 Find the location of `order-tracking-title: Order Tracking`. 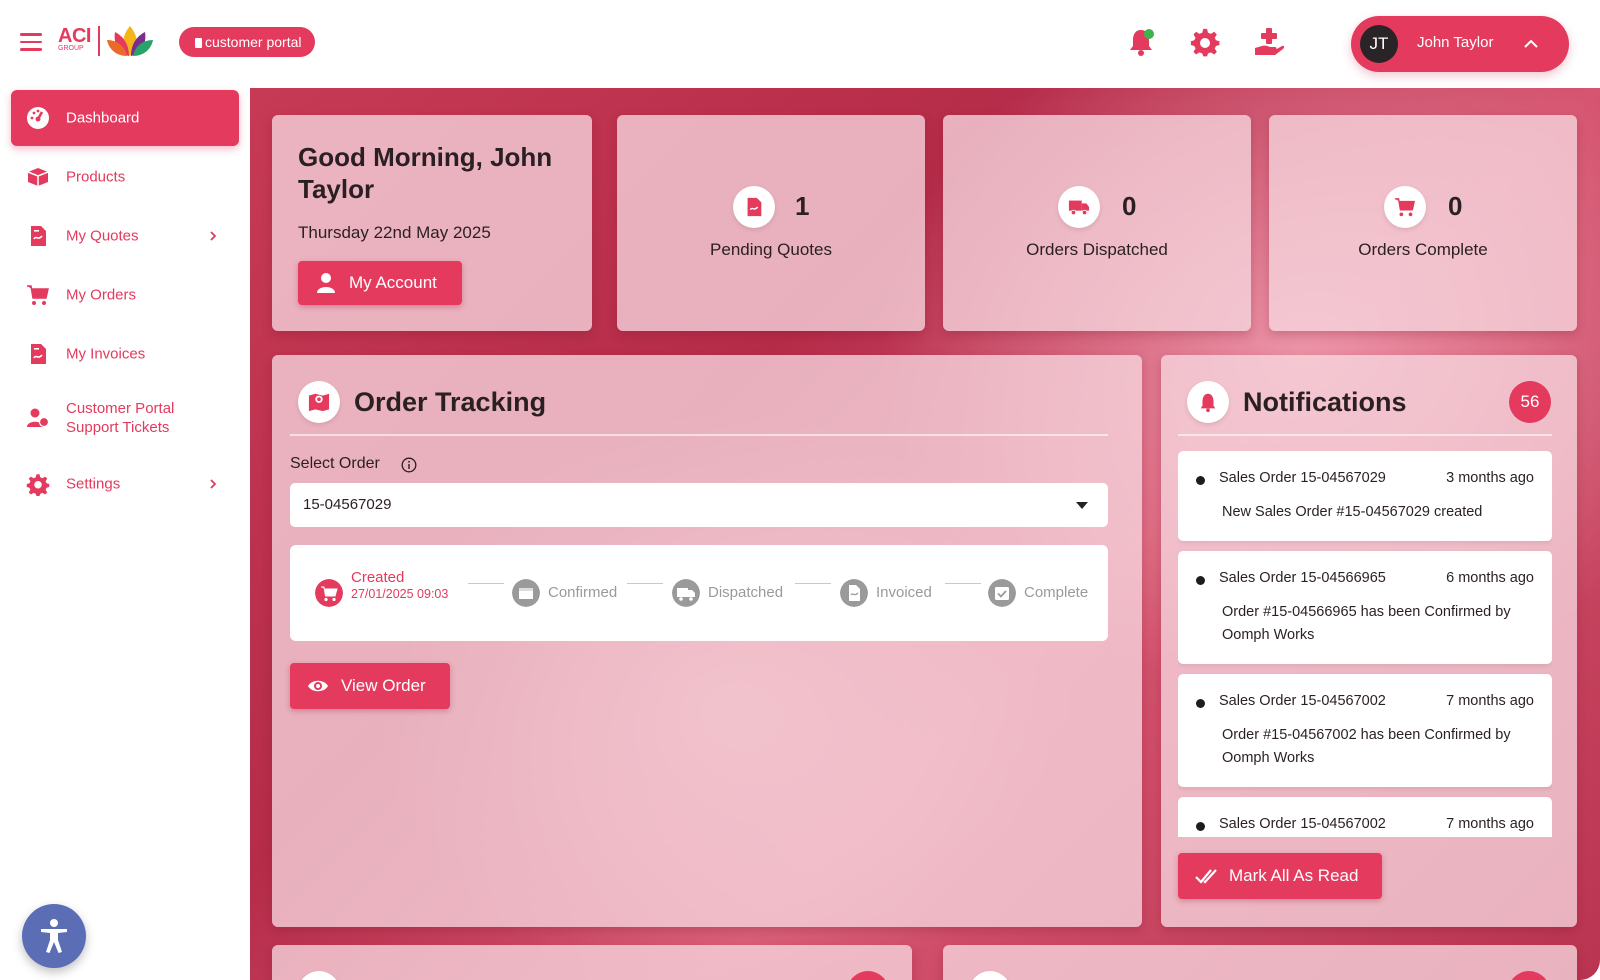

order-tracking-title: Order Tracking is located at coordinates (450, 402).